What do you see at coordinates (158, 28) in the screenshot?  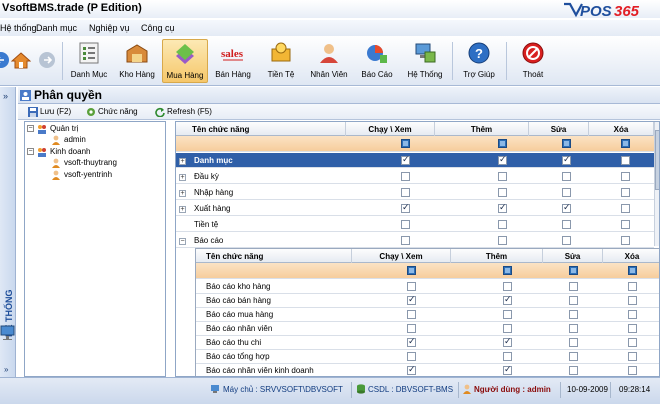 I see `menu-cong-cu: Công cụ` at bounding box center [158, 28].